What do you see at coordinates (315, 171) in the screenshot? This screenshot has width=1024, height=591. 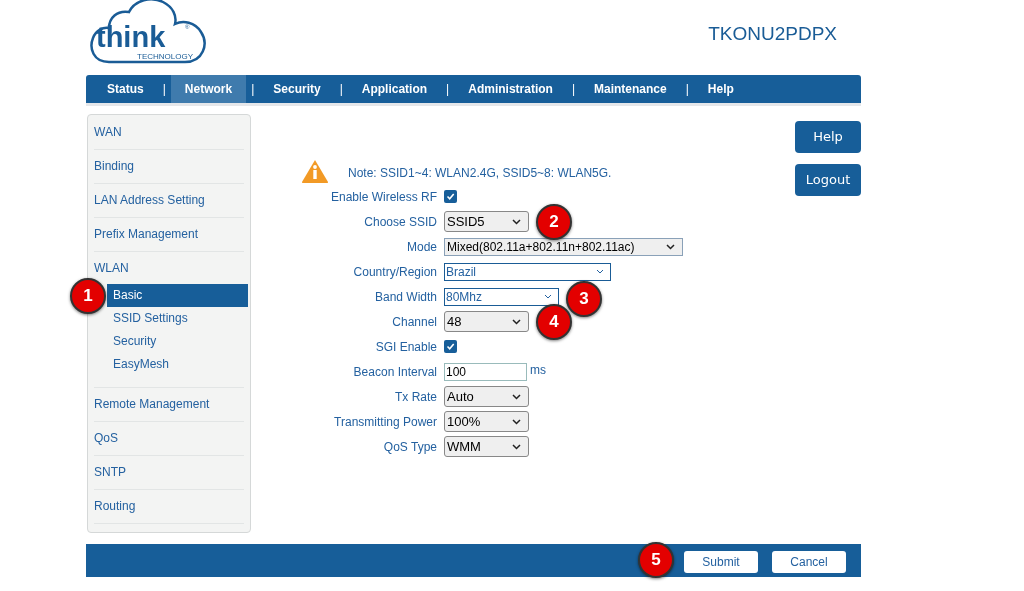 I see `warning-icon` at bounding box center [315, 171].